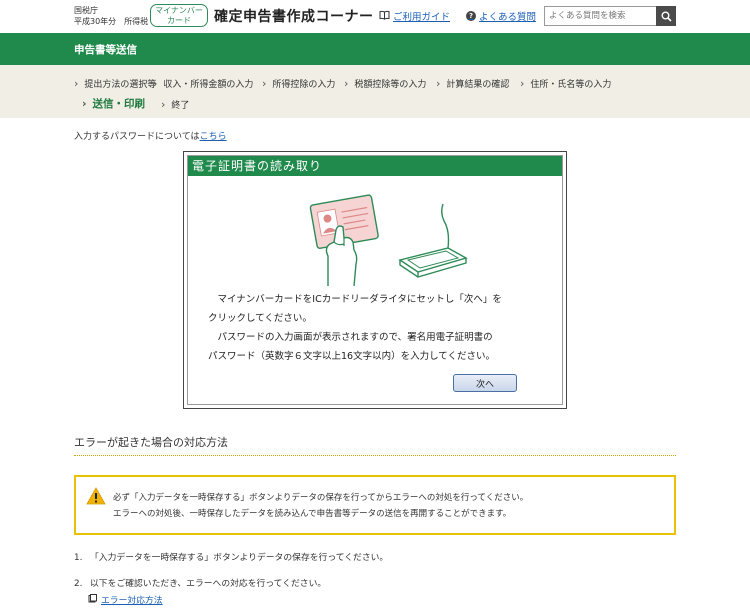 The height and width of the screenshot is (613, 750). I want to click on step-income-input: 収入・所得金額の入力, so click(203, 83).